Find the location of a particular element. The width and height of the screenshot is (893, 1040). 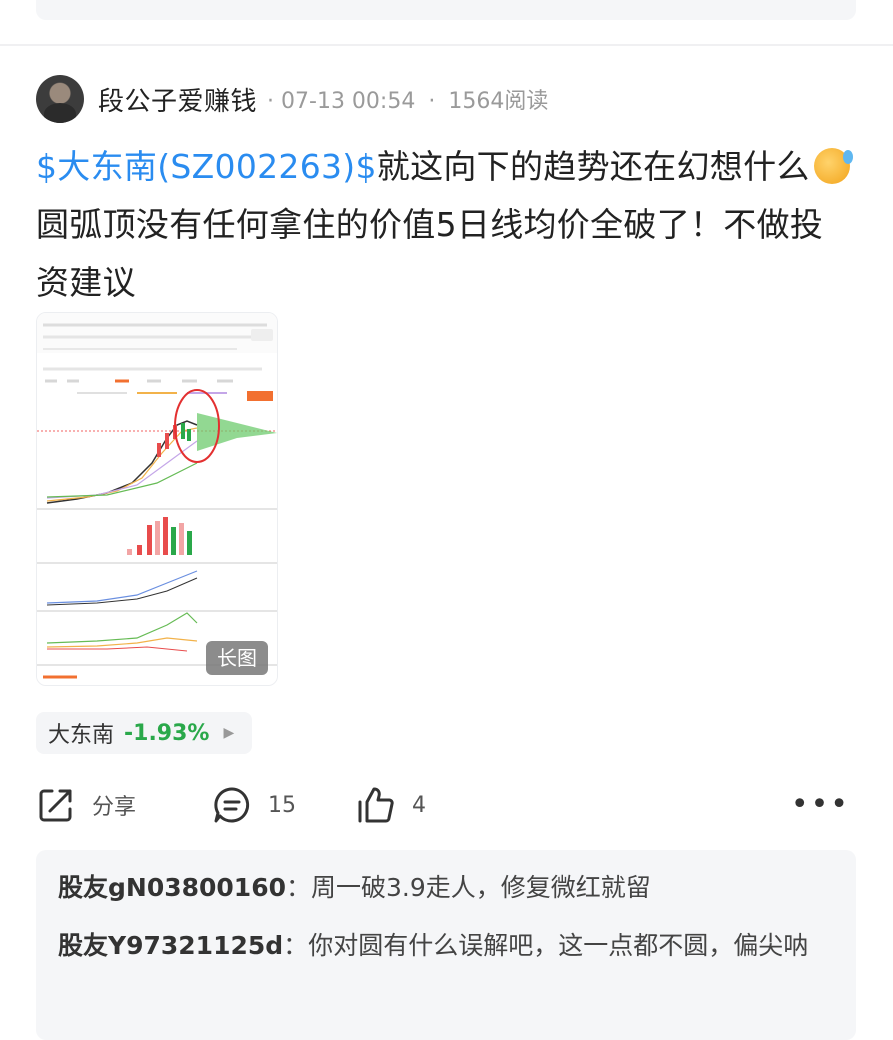

long-image-badge: 长图 is located at coordinates (237, 658).